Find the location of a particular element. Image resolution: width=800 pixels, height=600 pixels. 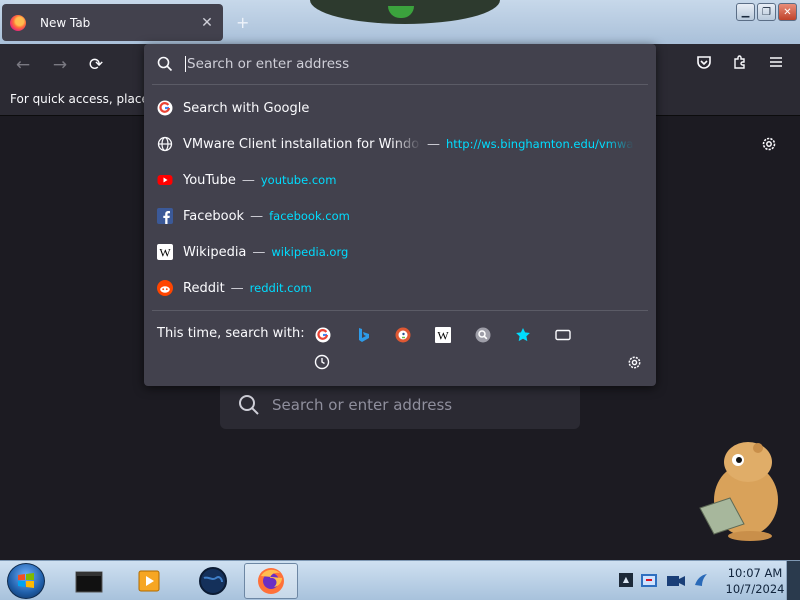

taskbar: ▲ 10:07 AM 10/7/2024 is located at coordinates (400, 580).